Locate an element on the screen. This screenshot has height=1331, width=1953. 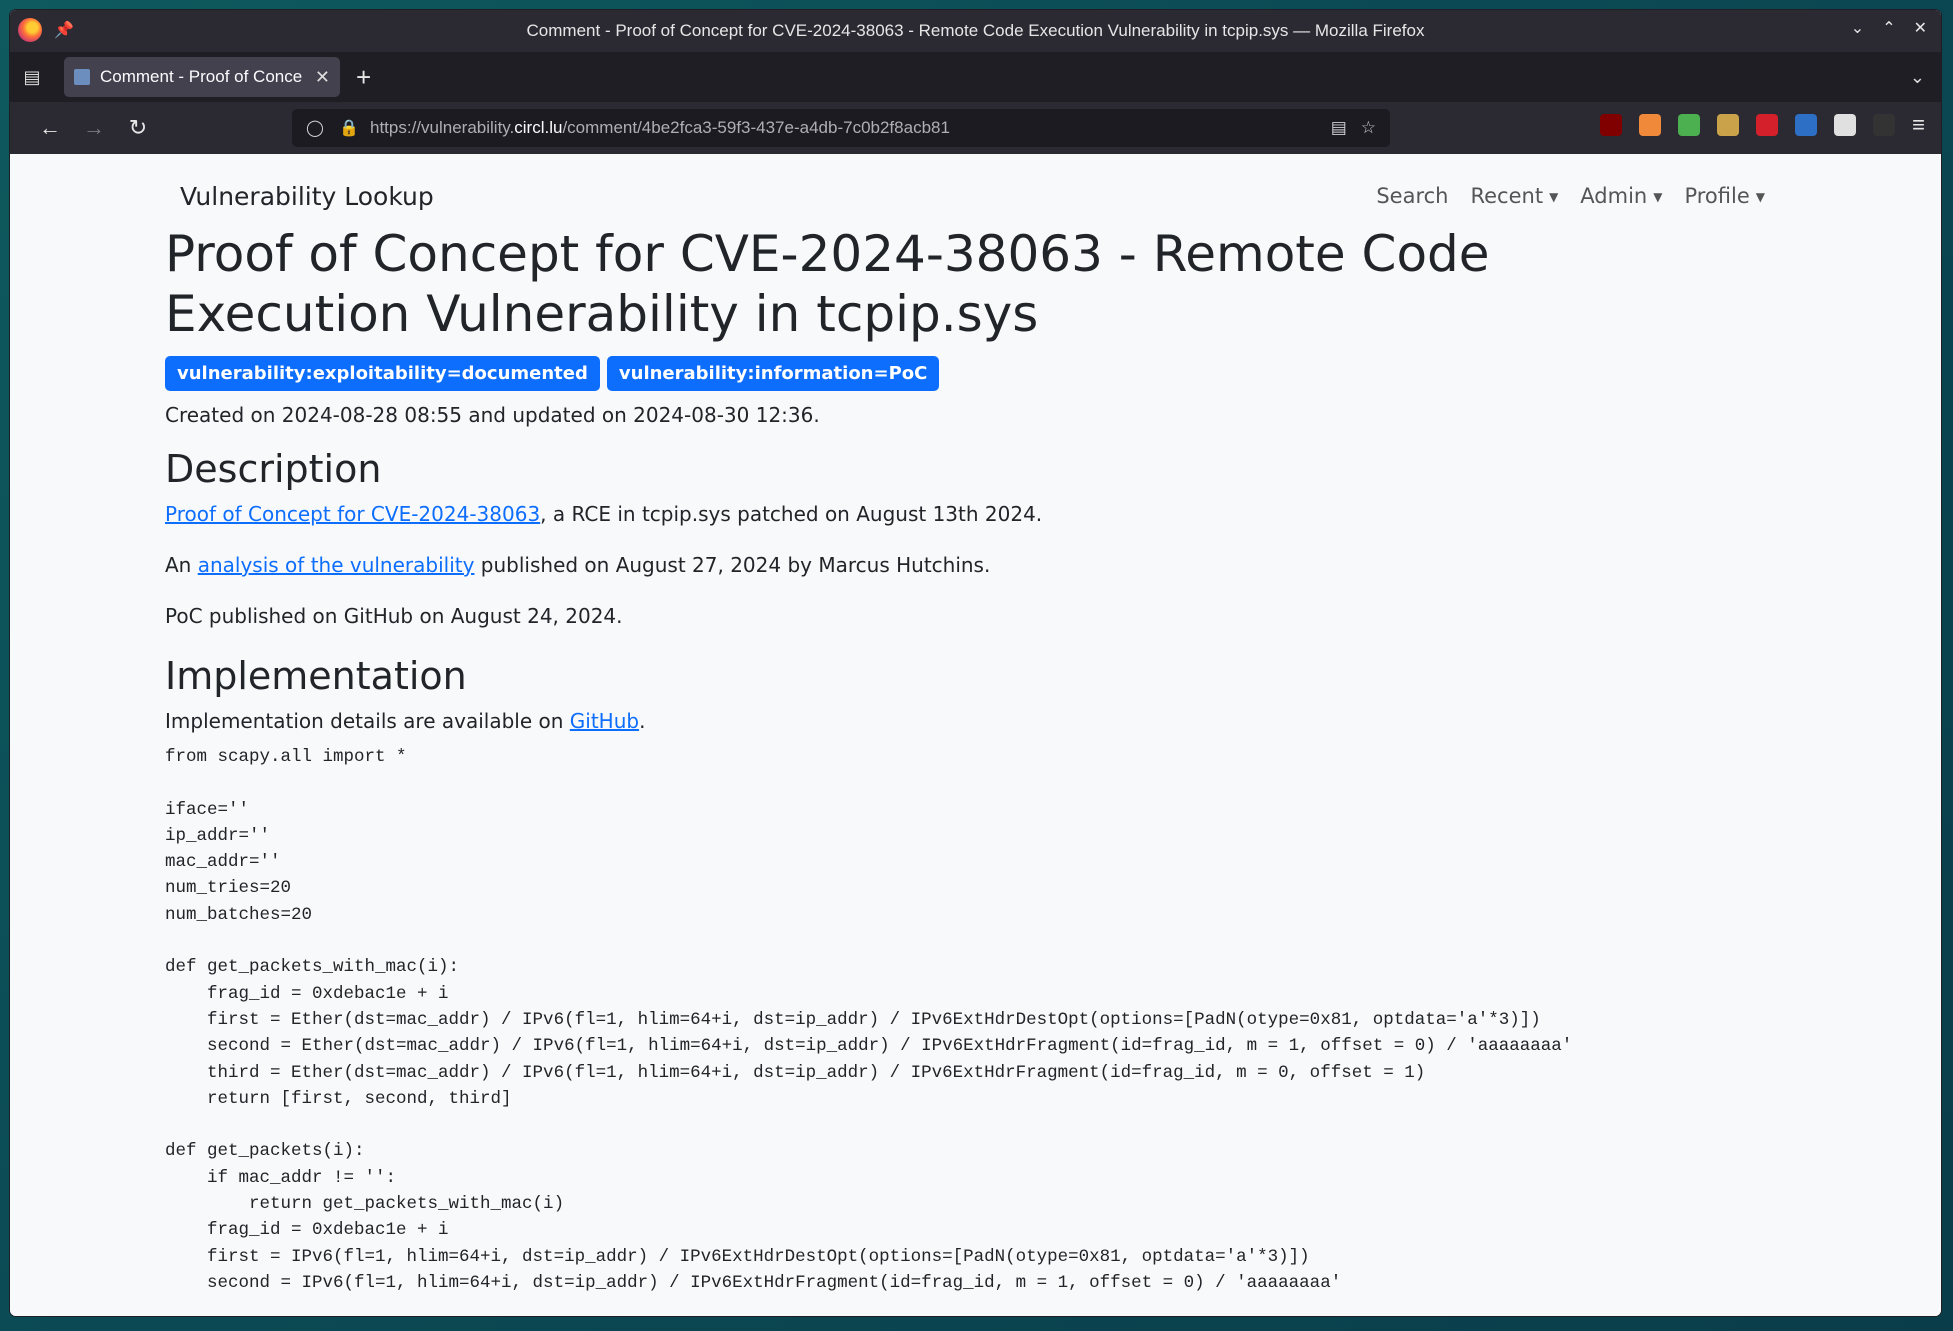
tab-active: Comment - Proof of Conce ✕ is located at coordinates (202, 77).